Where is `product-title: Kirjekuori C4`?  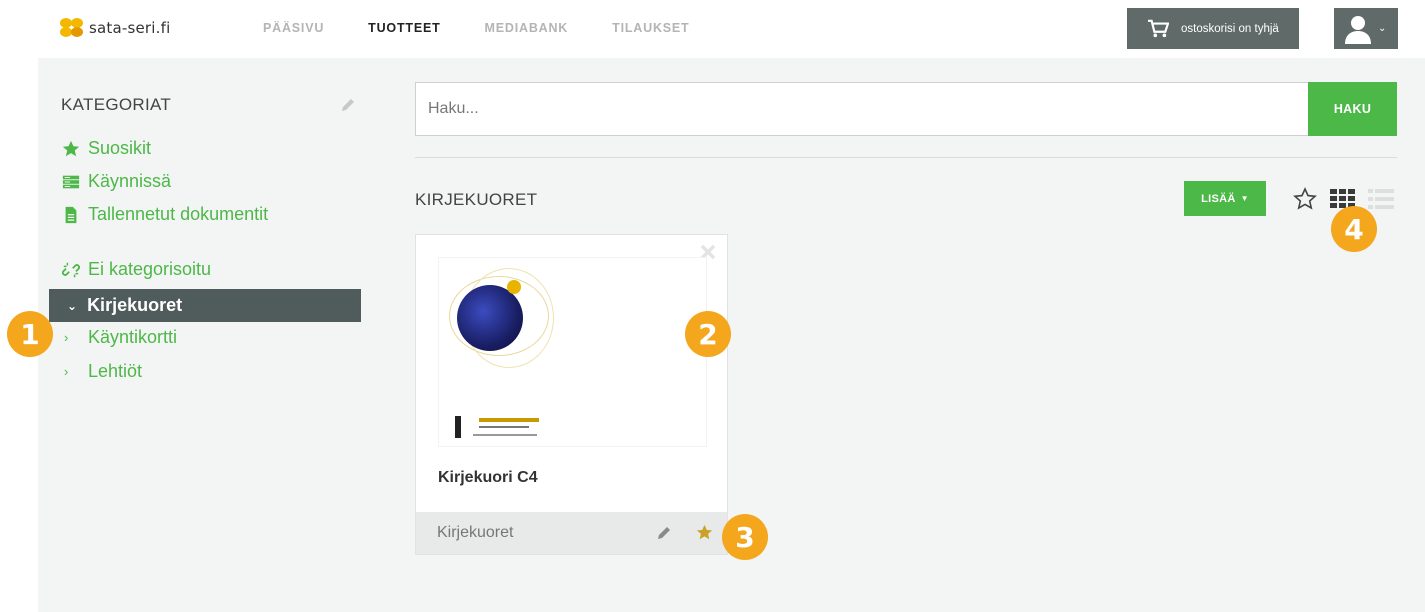 product-title: Kirjekuori C4 is located at coordinates (488, 478).